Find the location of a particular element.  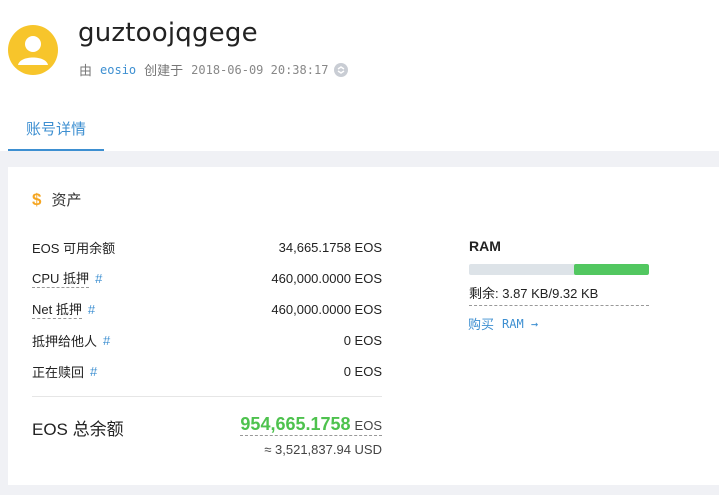

created-by-prefix: 由 is located at coordinates (86, 70).